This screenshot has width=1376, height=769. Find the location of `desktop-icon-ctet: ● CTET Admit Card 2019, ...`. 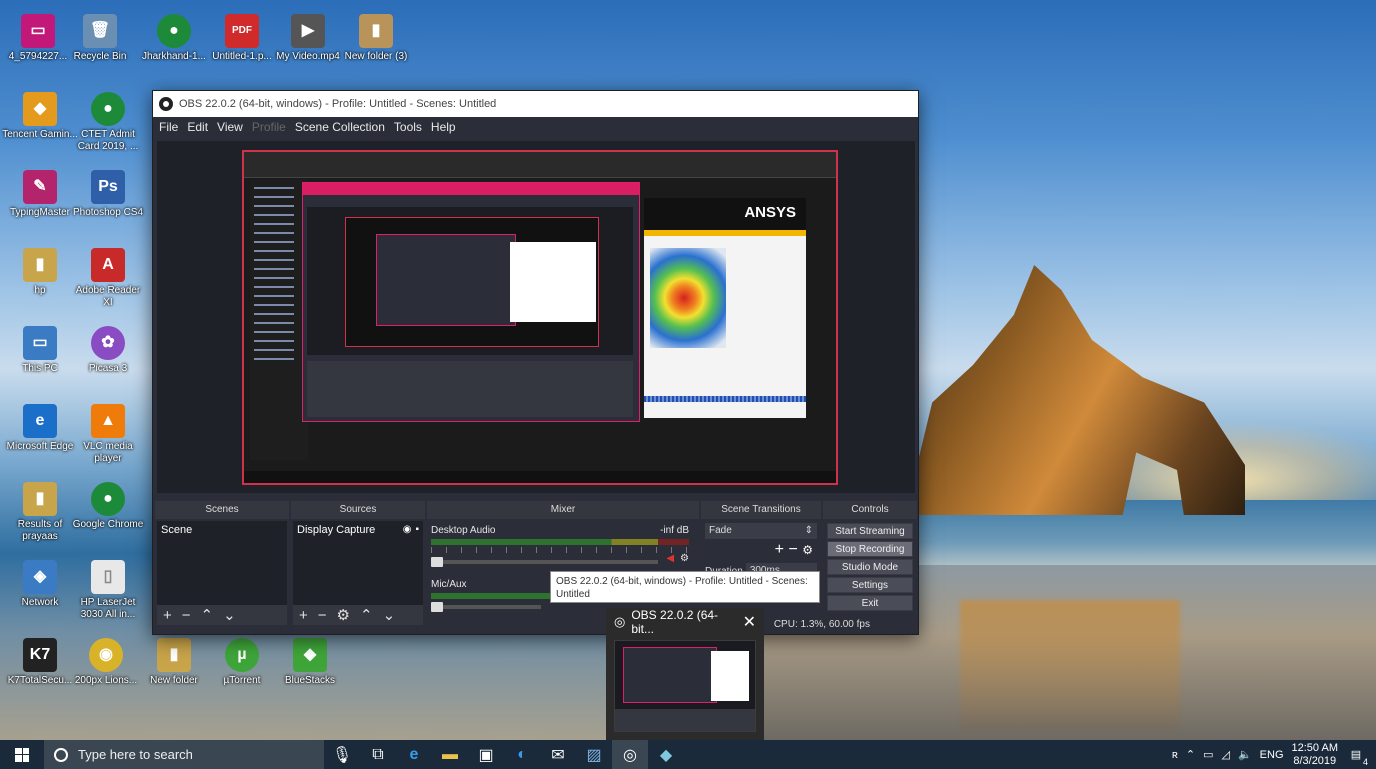

desktop-icon-ctet: ● CTET Admit Card 2019, ... is located at coordinates (108, 122).